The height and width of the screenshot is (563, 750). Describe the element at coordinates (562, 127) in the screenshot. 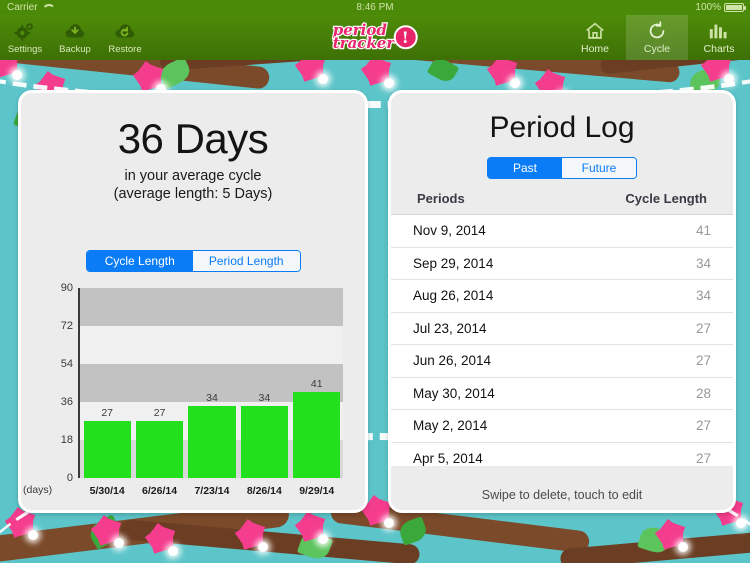

I see `page-title: Period Log` at that location.